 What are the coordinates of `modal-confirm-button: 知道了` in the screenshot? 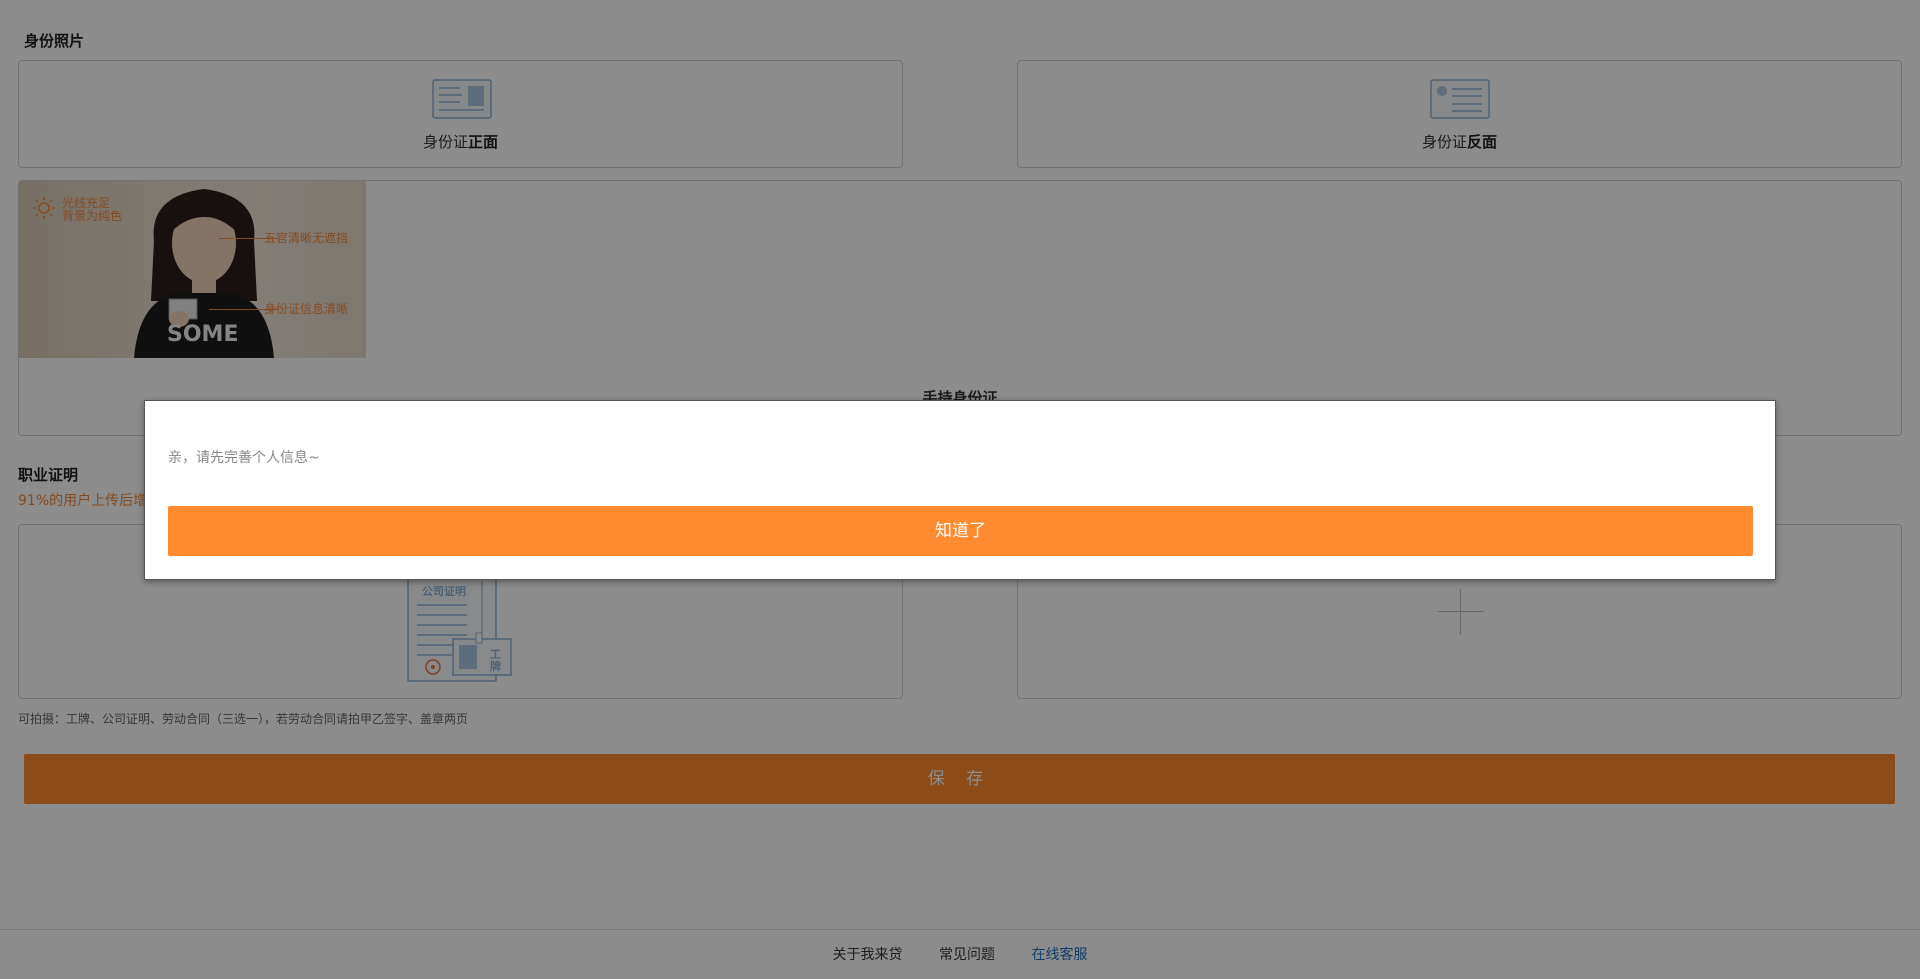 It's located at (960, 531).